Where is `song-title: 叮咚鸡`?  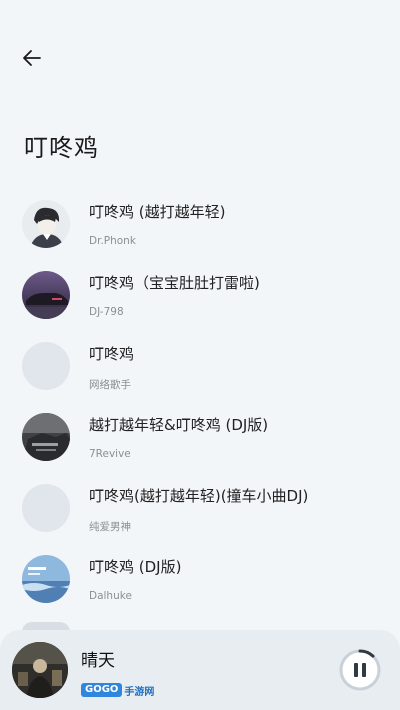 song-title: 叮咚鸡 is located at coordinates (112, 354).